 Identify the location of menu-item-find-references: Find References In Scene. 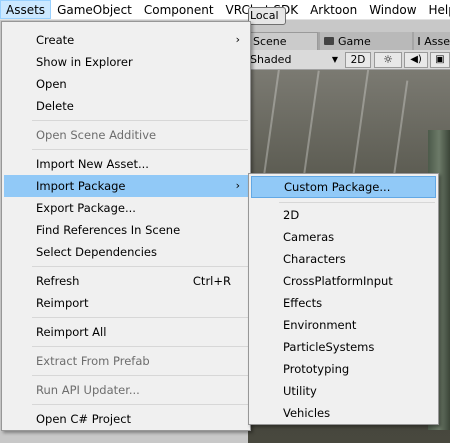
(126, 230).